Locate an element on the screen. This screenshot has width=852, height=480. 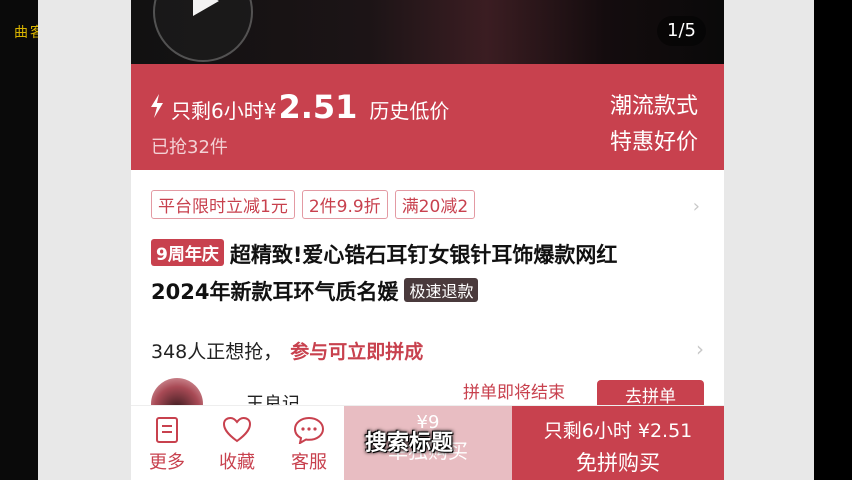
nav-service: 客服 is located at coordinates (309, 445).